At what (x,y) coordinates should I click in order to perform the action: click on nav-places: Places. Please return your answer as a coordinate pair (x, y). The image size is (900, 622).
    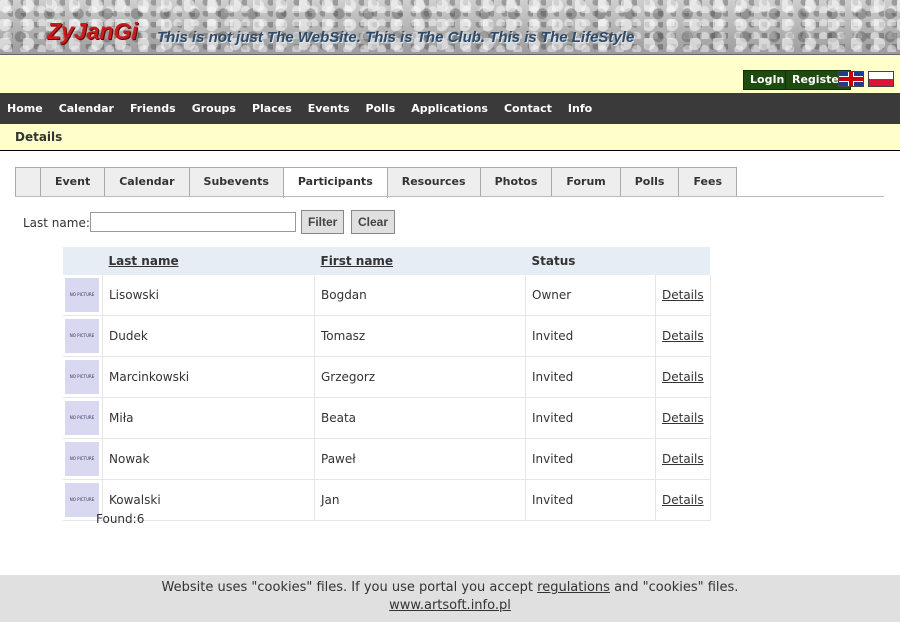
    Looking at the image, I should click on (272, 108).